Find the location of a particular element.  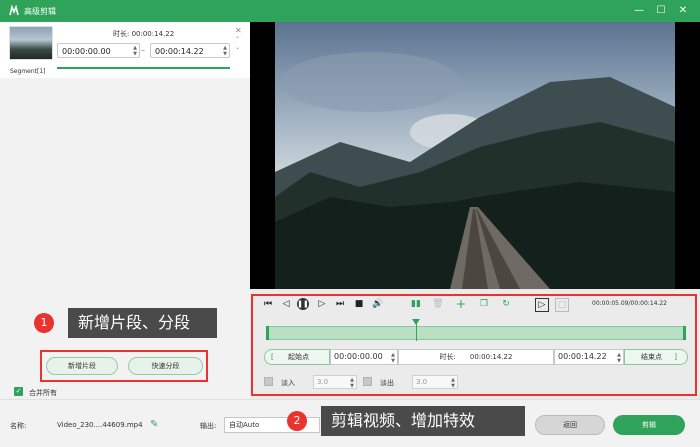

segment-start-time-field: 00:00:00.00 ▲ ▼ is located at coordinates (98, 50).